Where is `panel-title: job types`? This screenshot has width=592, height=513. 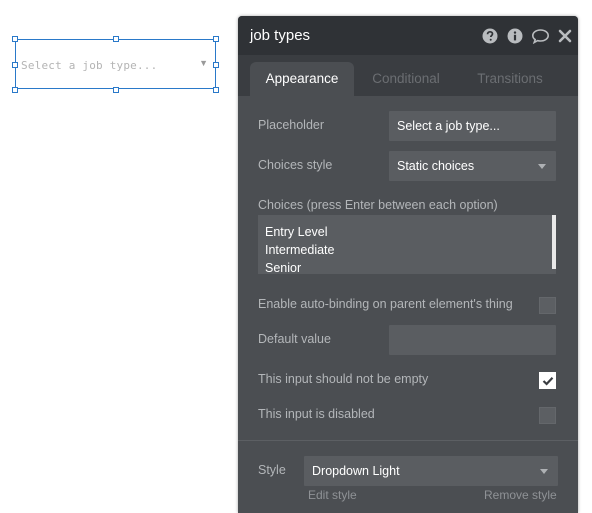
panel-title: job types is located at coordinates (280, 35).